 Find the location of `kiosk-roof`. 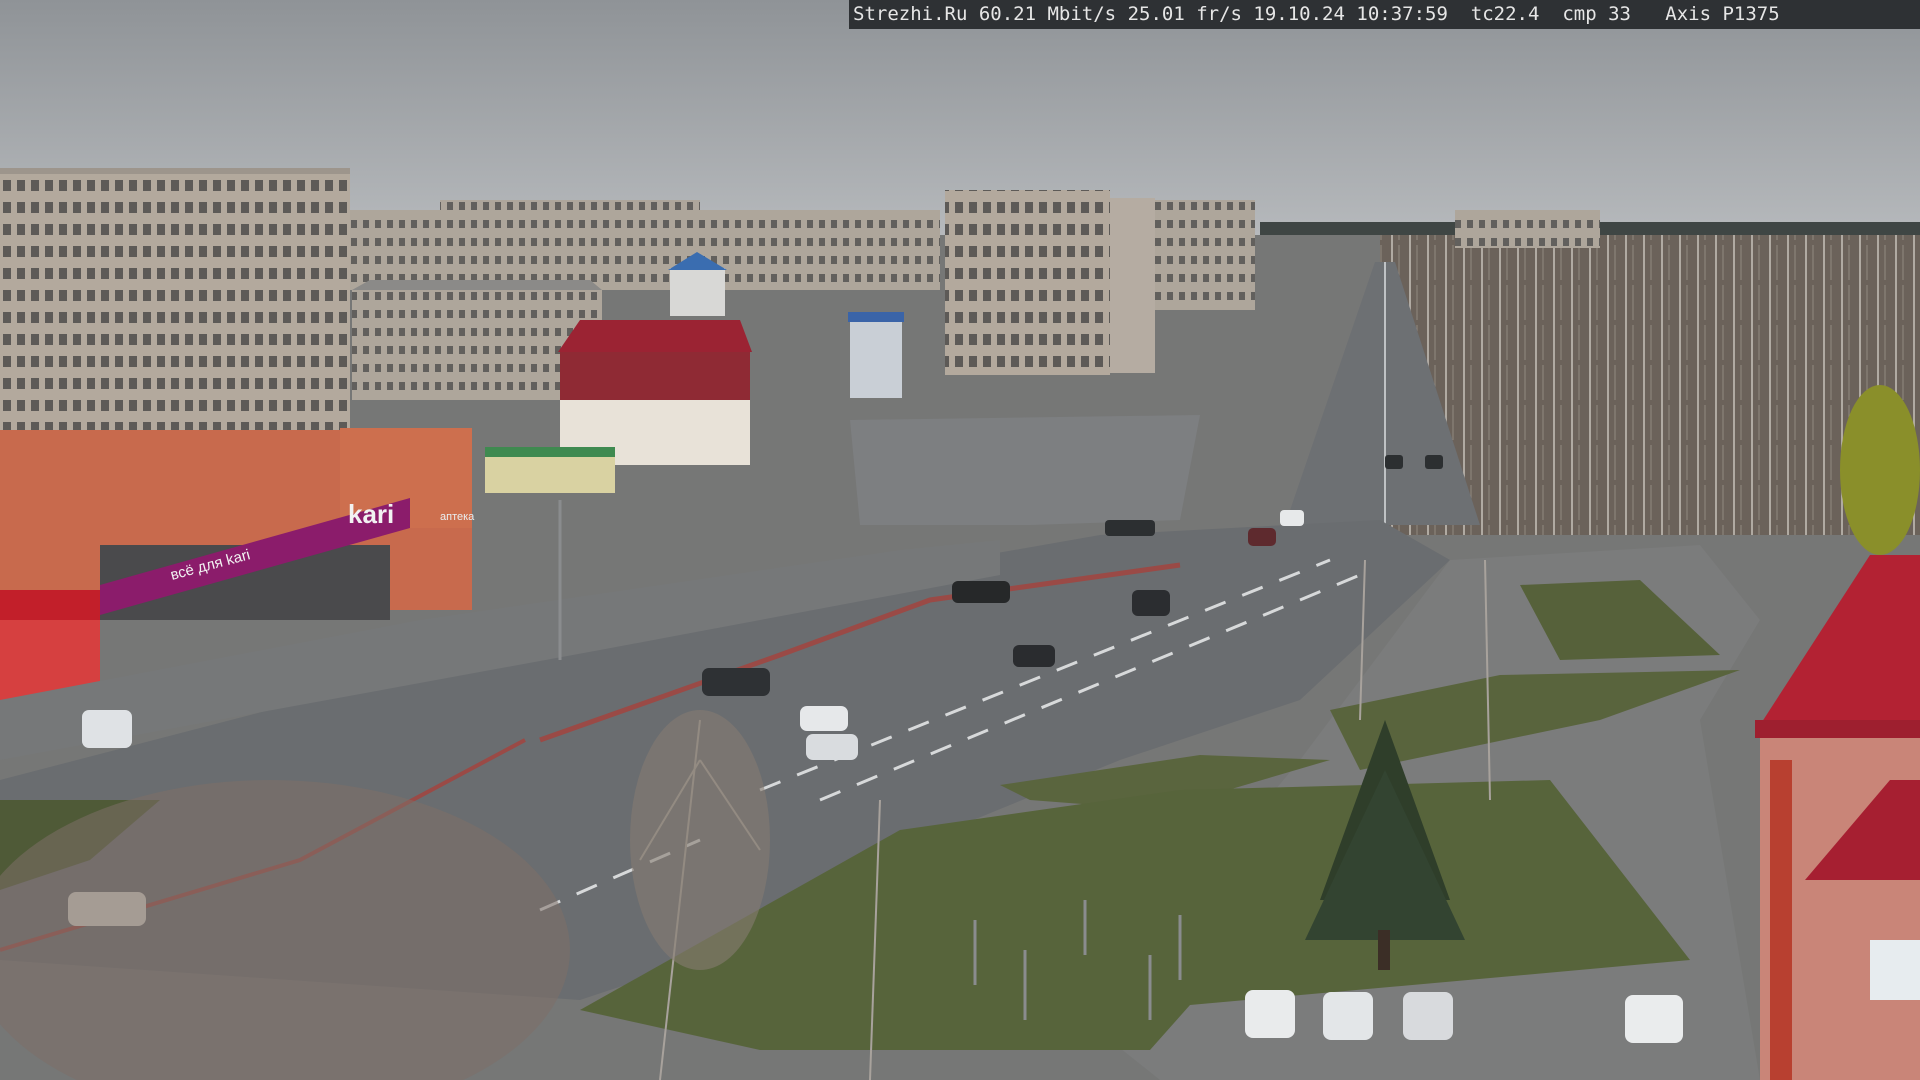

kiosk-roof is located at coordinates (550, 452).